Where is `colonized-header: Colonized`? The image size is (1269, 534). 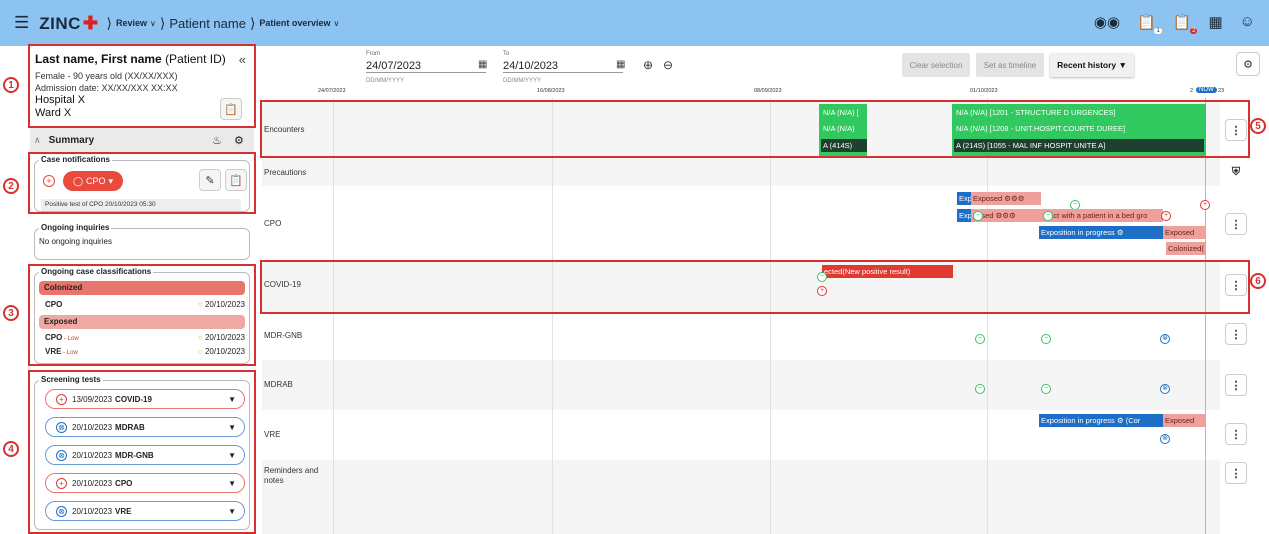 colonized-header: Colonized is located at coordinates (142, 288).